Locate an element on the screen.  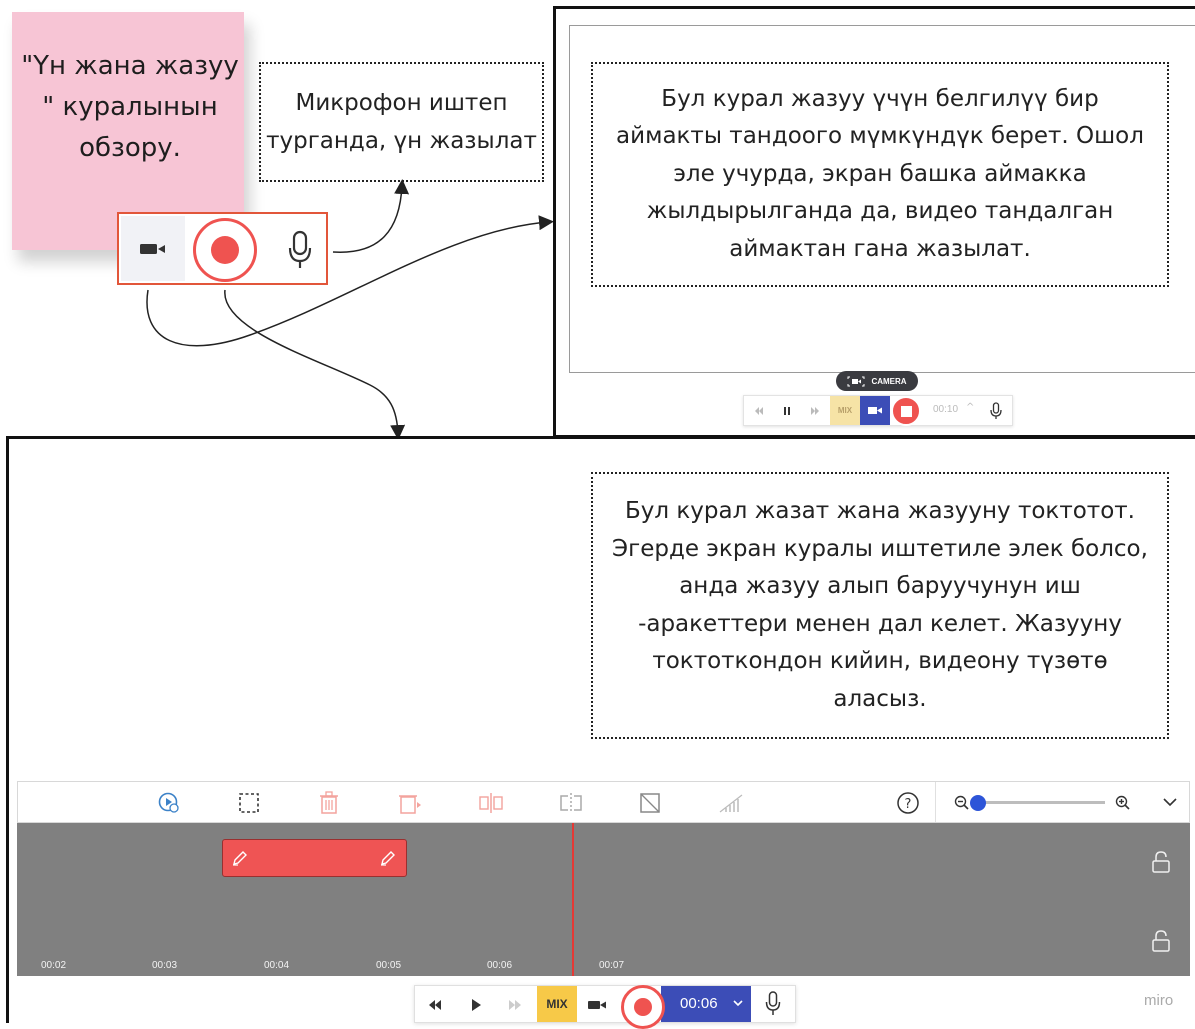
timeline-tick: 00:07 is located at coordinates (612, 965).